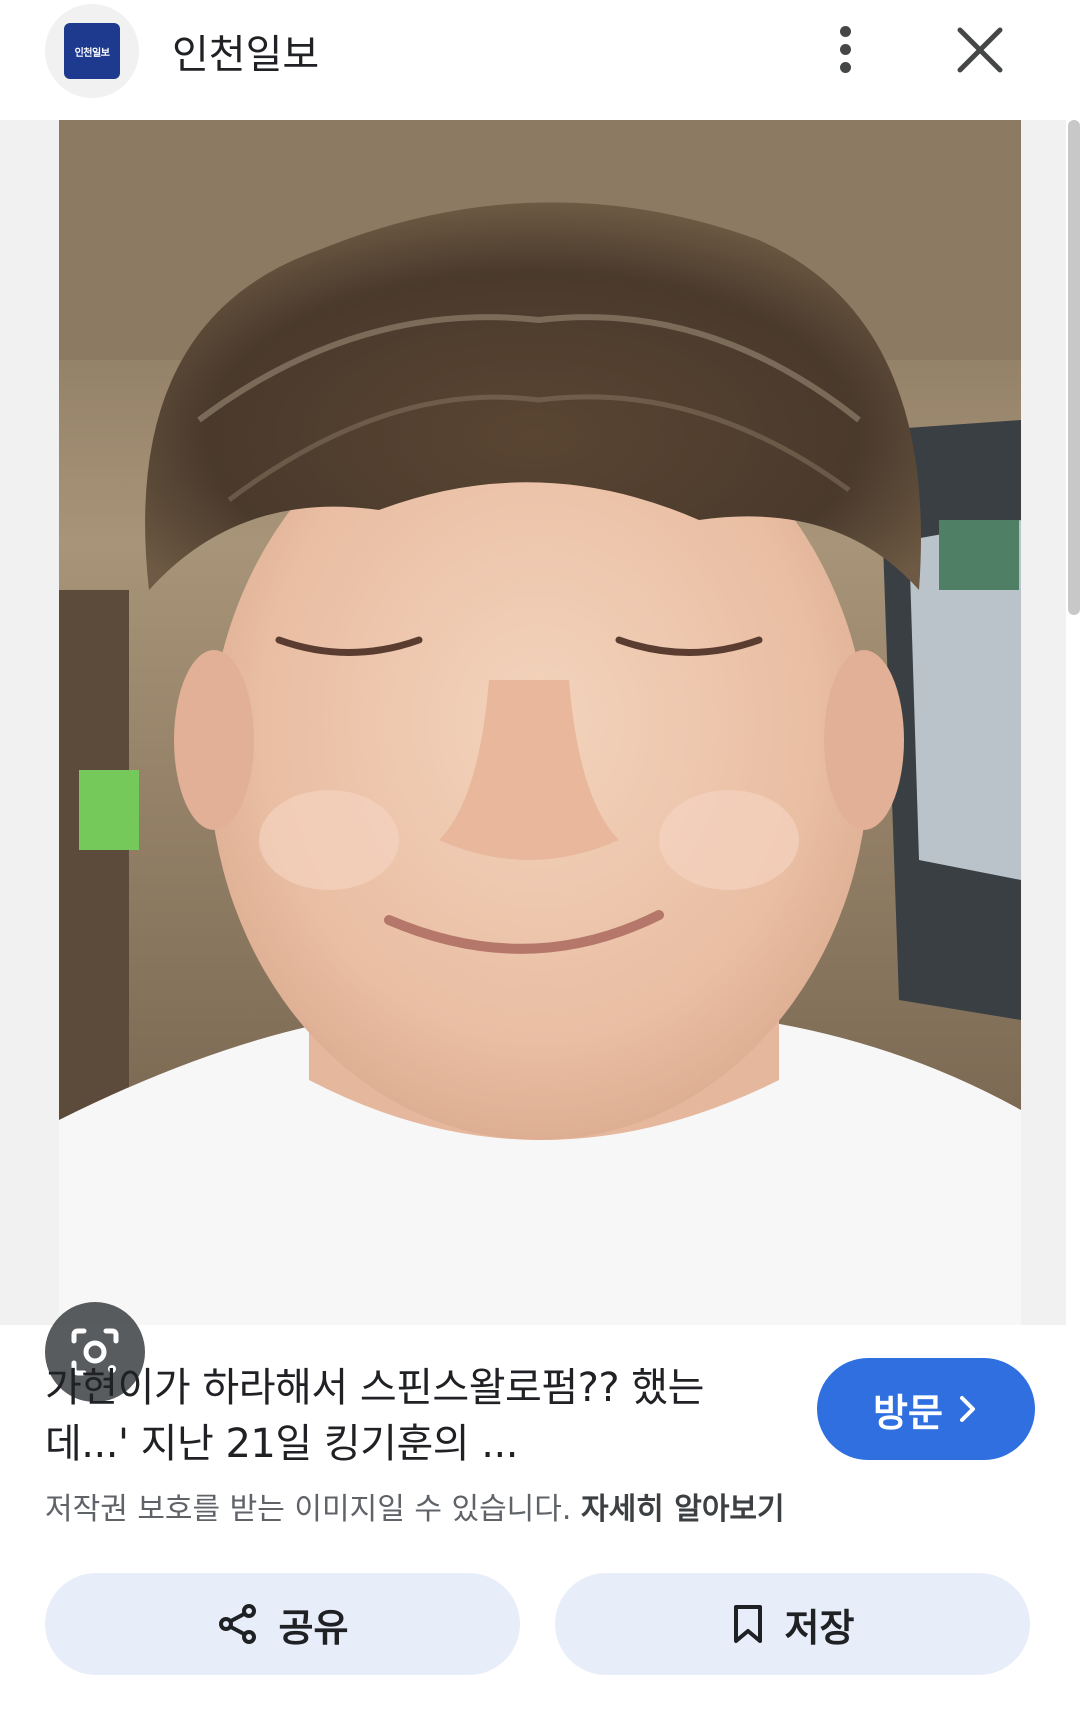 This screenshot has height=1729, width=1080. I want to click on site-logo-text: 인천일보, so click(92, 53).